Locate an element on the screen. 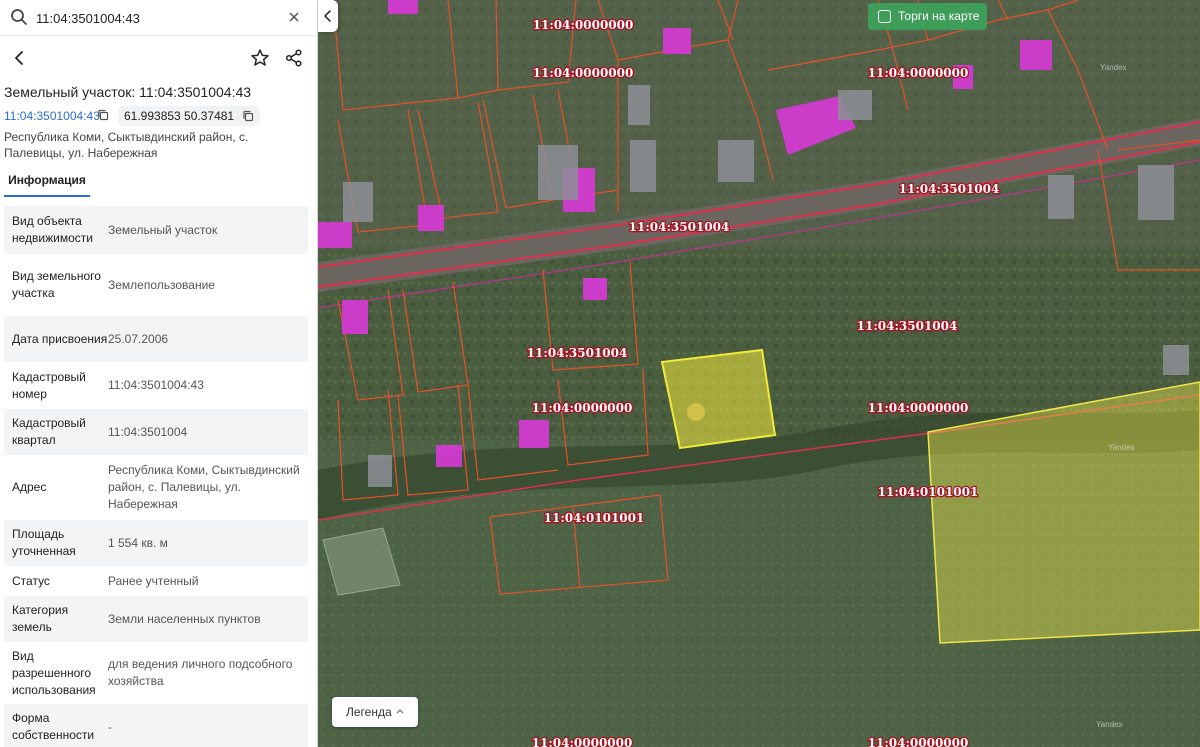 The height and width of the screenshot is (747, 1200). property-label: Форма собственности is located at coordinates (53, 726).